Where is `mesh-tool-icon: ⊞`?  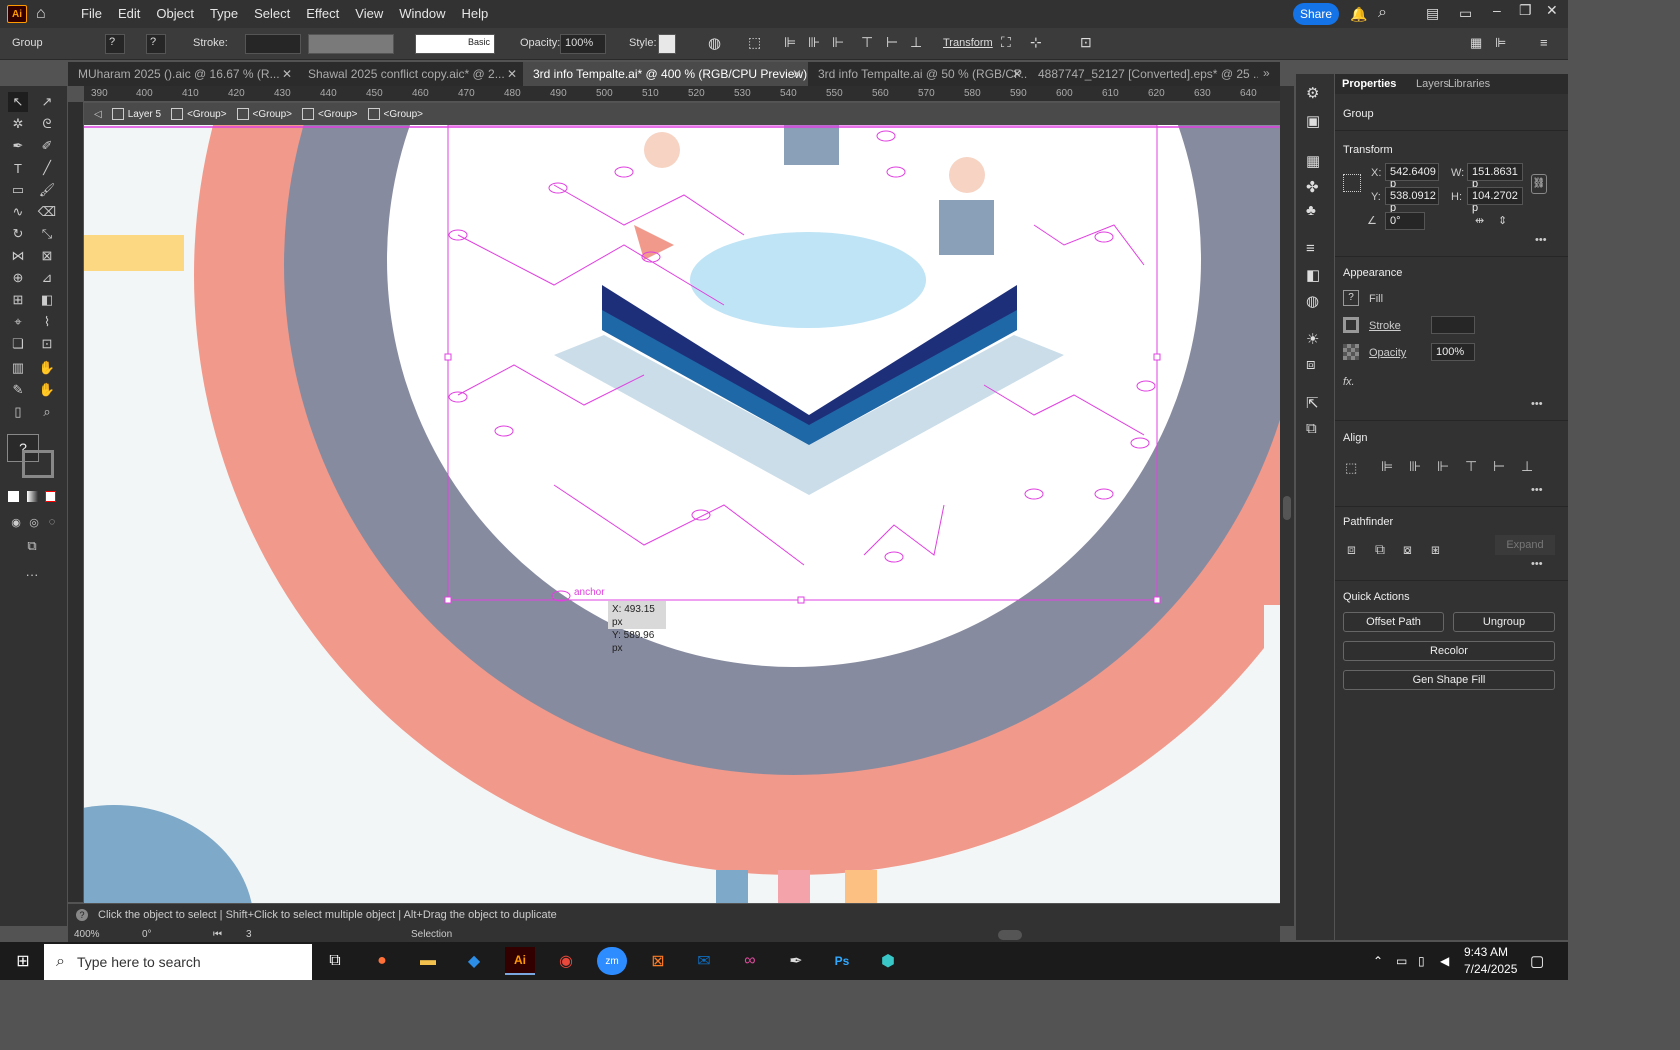 mesh-tool-icon: ⊞ is located at coordinates (18, 300).